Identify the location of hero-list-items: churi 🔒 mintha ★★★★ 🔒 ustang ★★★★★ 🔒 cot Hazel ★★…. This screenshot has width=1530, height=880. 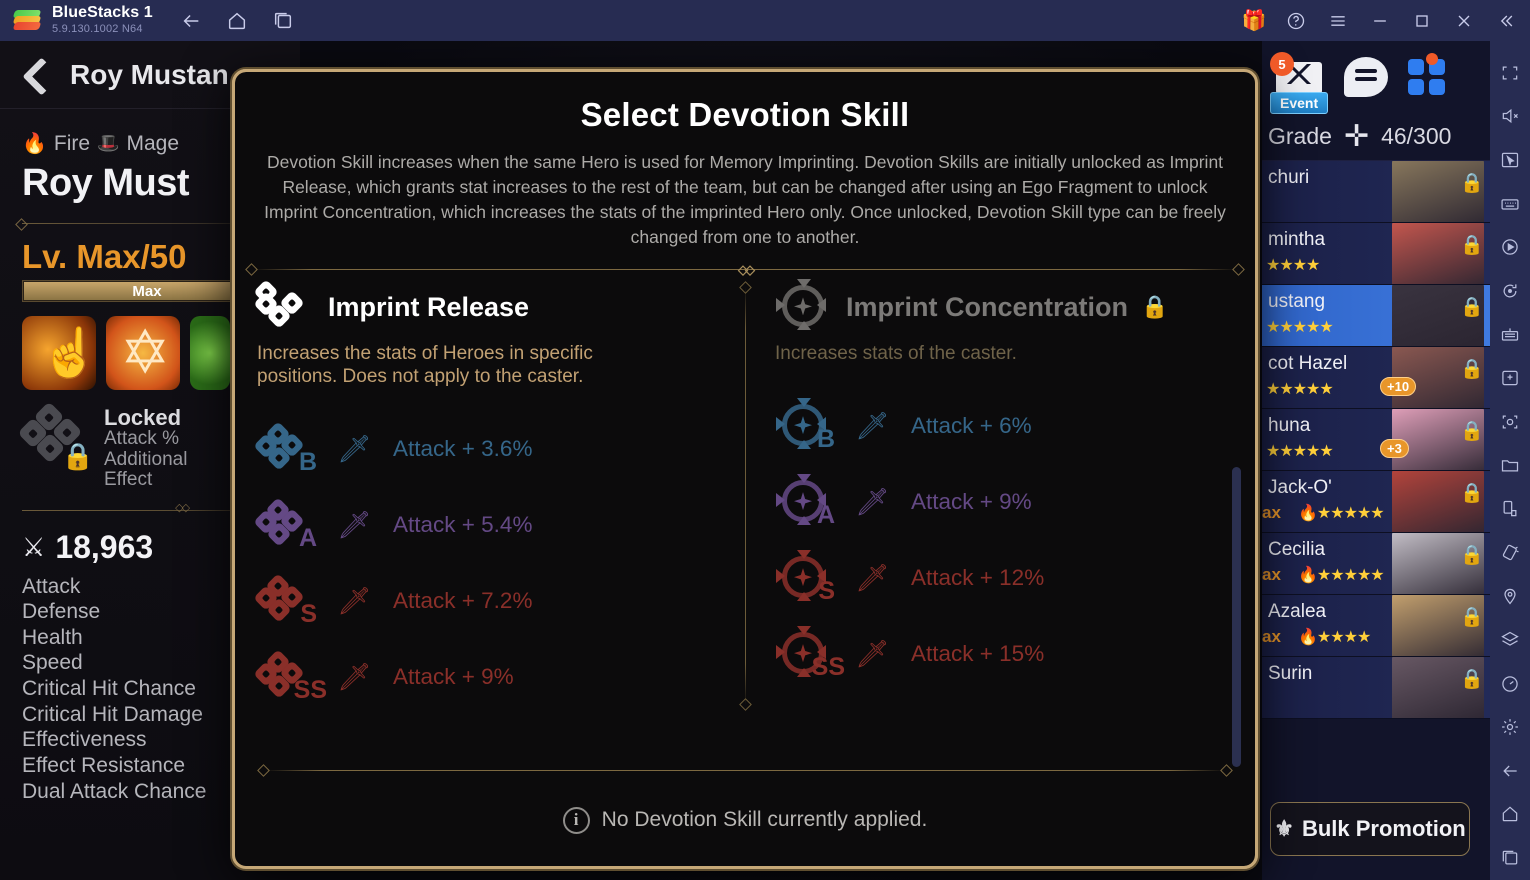
(1376, 440).